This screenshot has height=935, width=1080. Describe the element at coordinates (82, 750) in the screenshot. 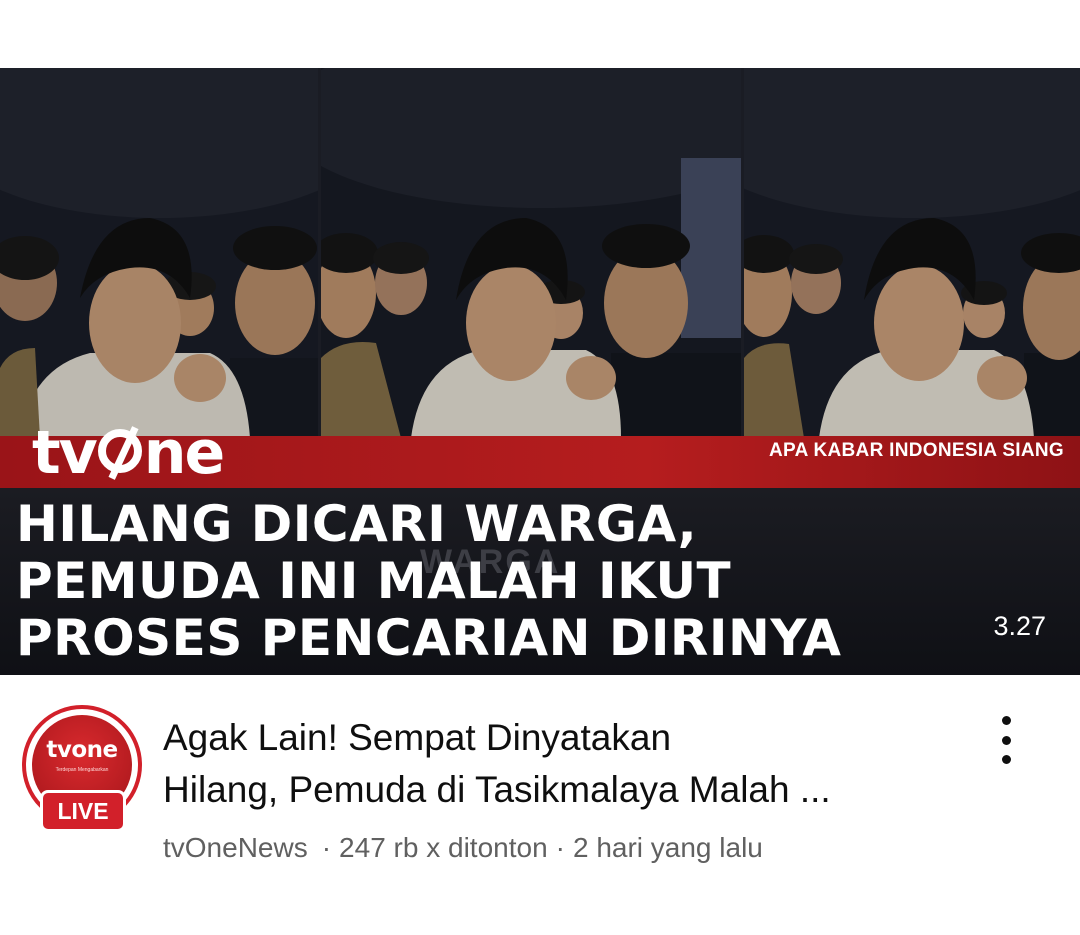

I see `avatar-logo: tvone` at that location.